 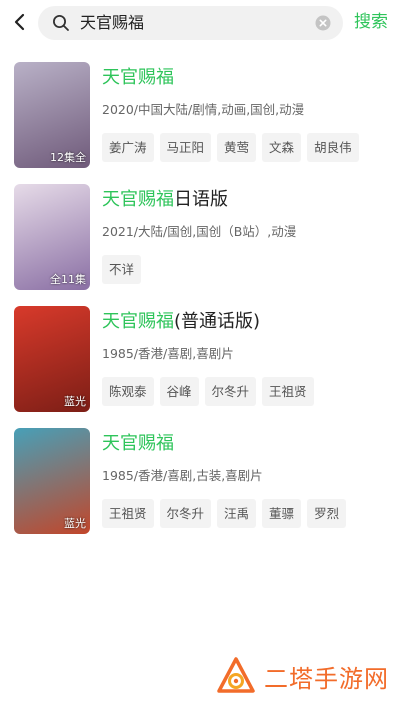 I want to click on tag-list: 陈观泰 谷峰 尔冬升 王祖贤, so click(x=208, y=391).